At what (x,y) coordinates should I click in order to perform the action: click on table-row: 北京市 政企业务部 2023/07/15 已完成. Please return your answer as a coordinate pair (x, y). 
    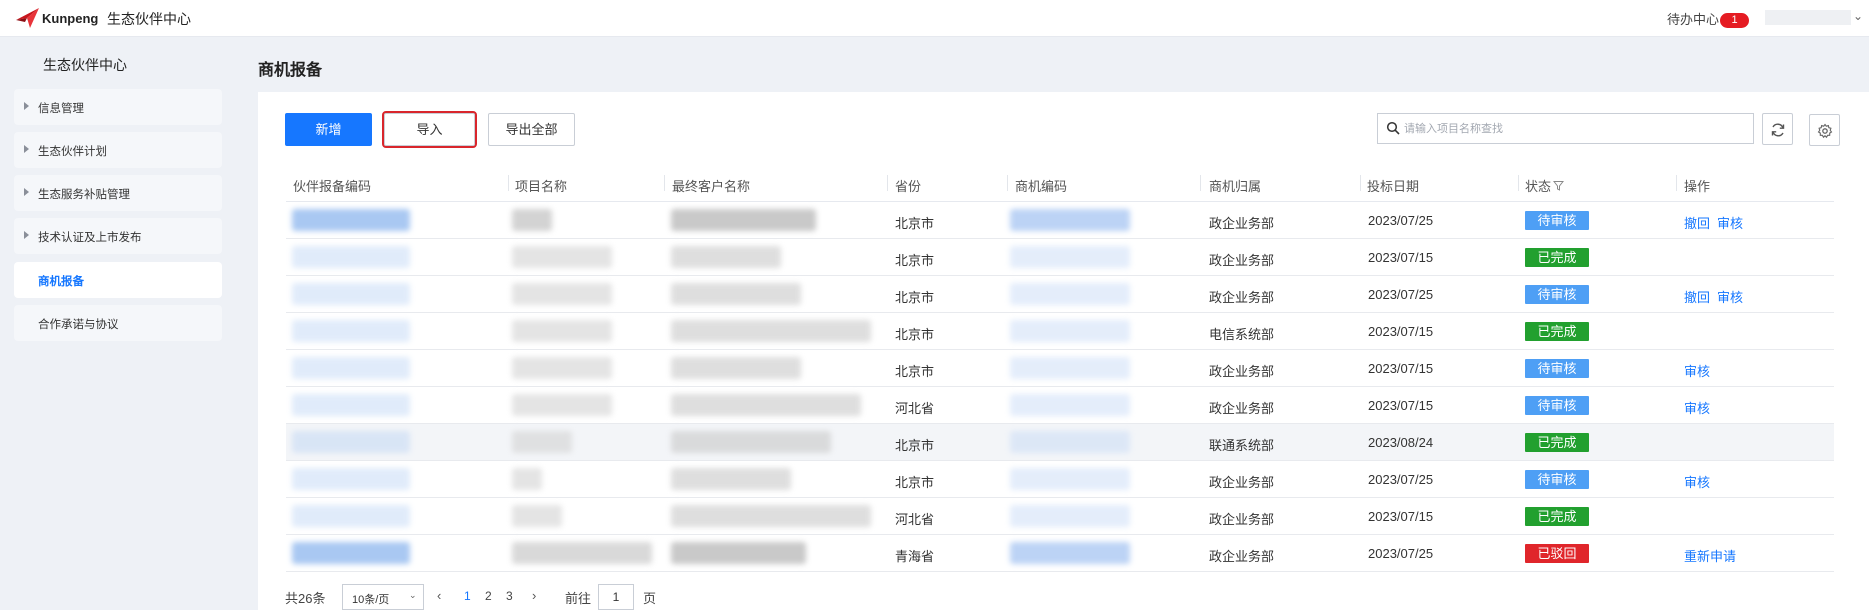
    Looking at the image, I should click on (1060, 257).